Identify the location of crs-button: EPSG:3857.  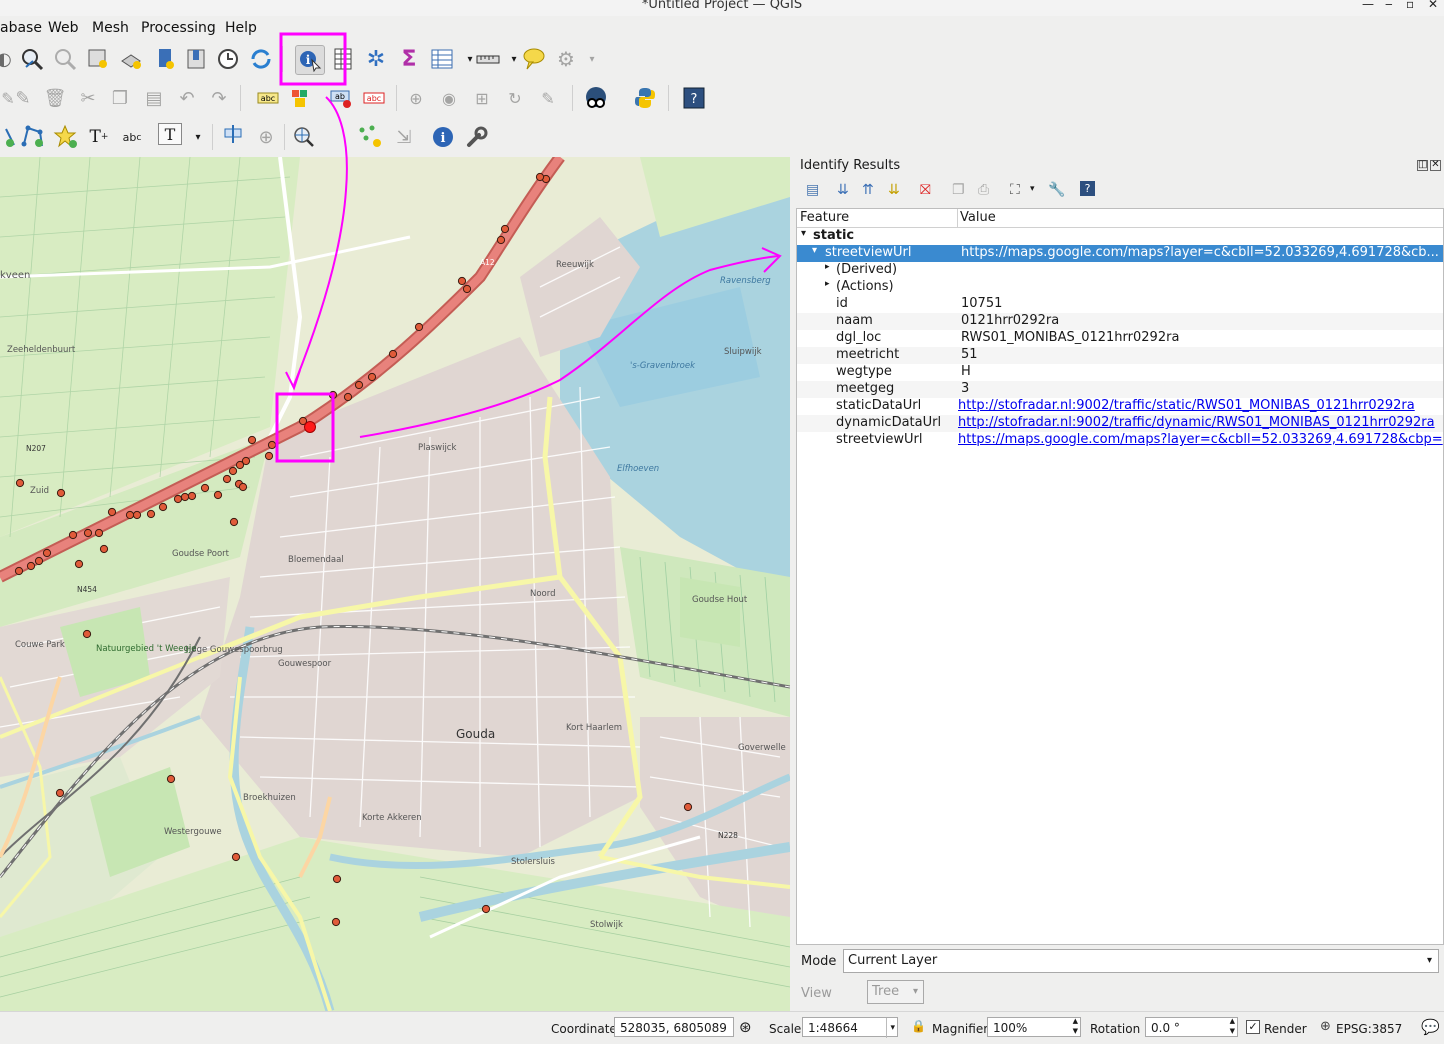
(1369, 1029).